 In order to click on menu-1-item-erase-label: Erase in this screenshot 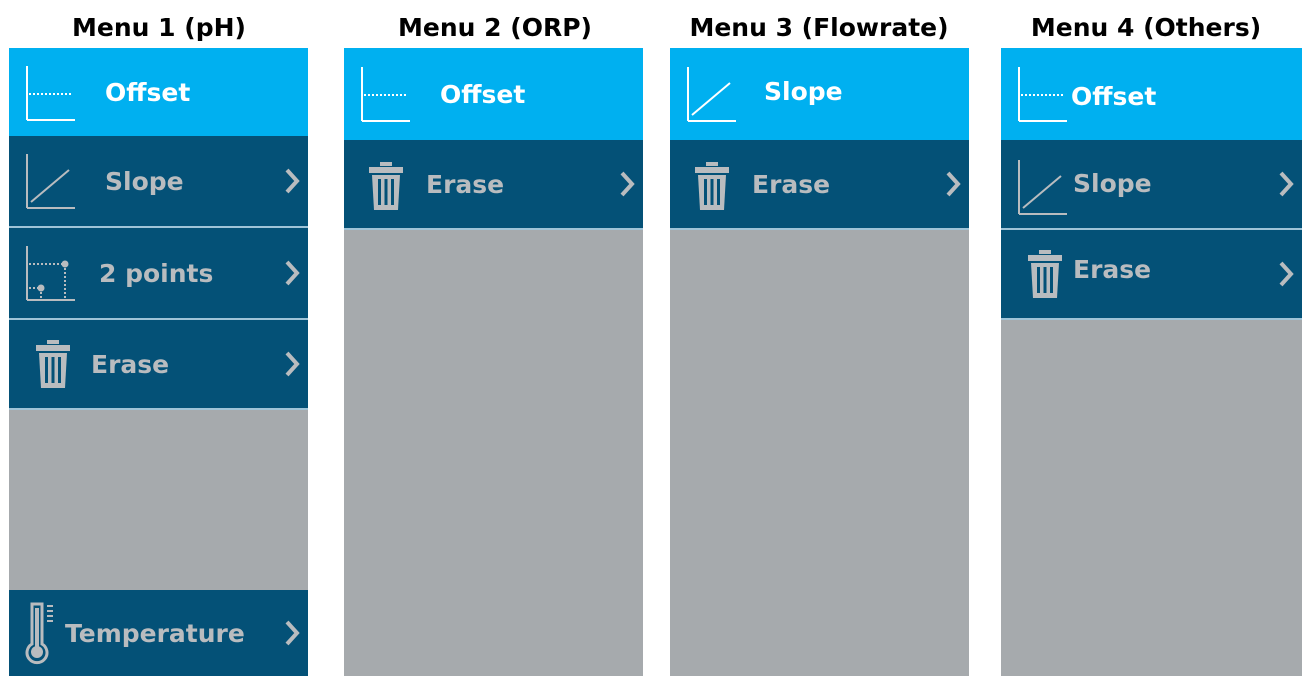, I will do `click(130, 364)`.